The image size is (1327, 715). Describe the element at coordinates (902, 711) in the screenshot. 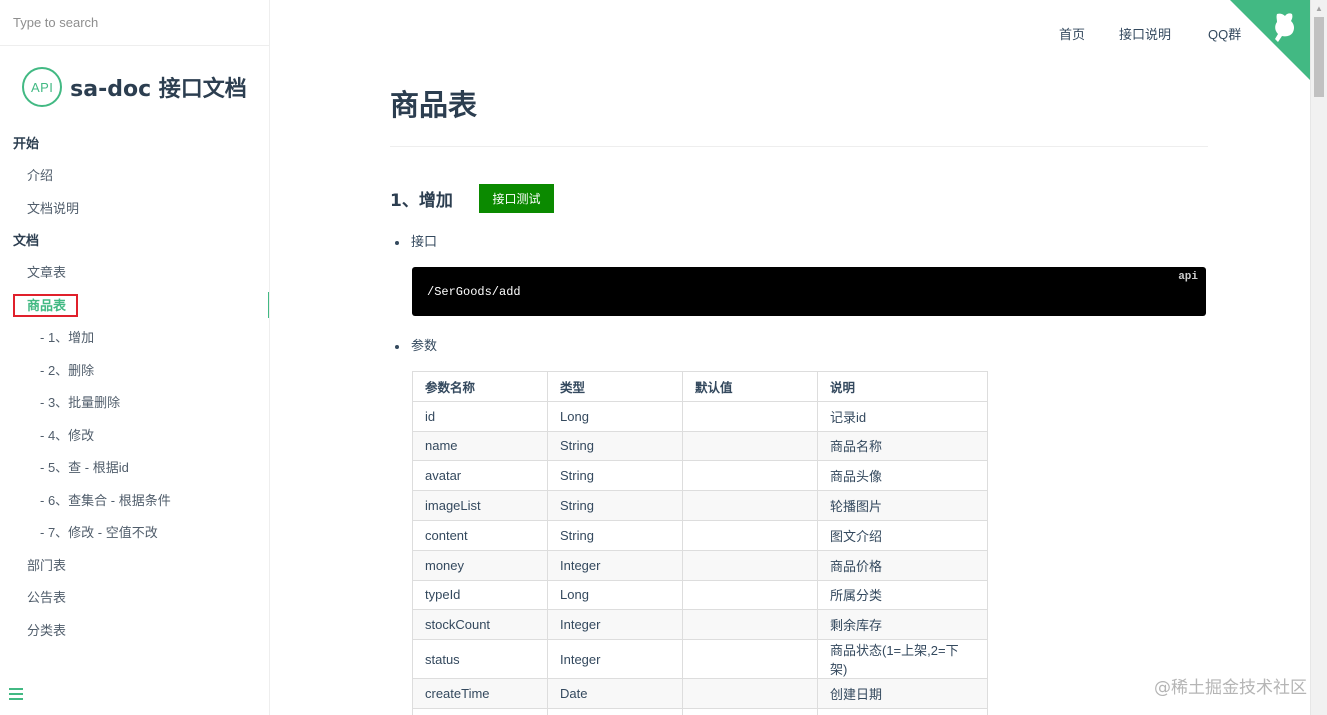

I see `cell-param-desc: 更新日期` at that location.